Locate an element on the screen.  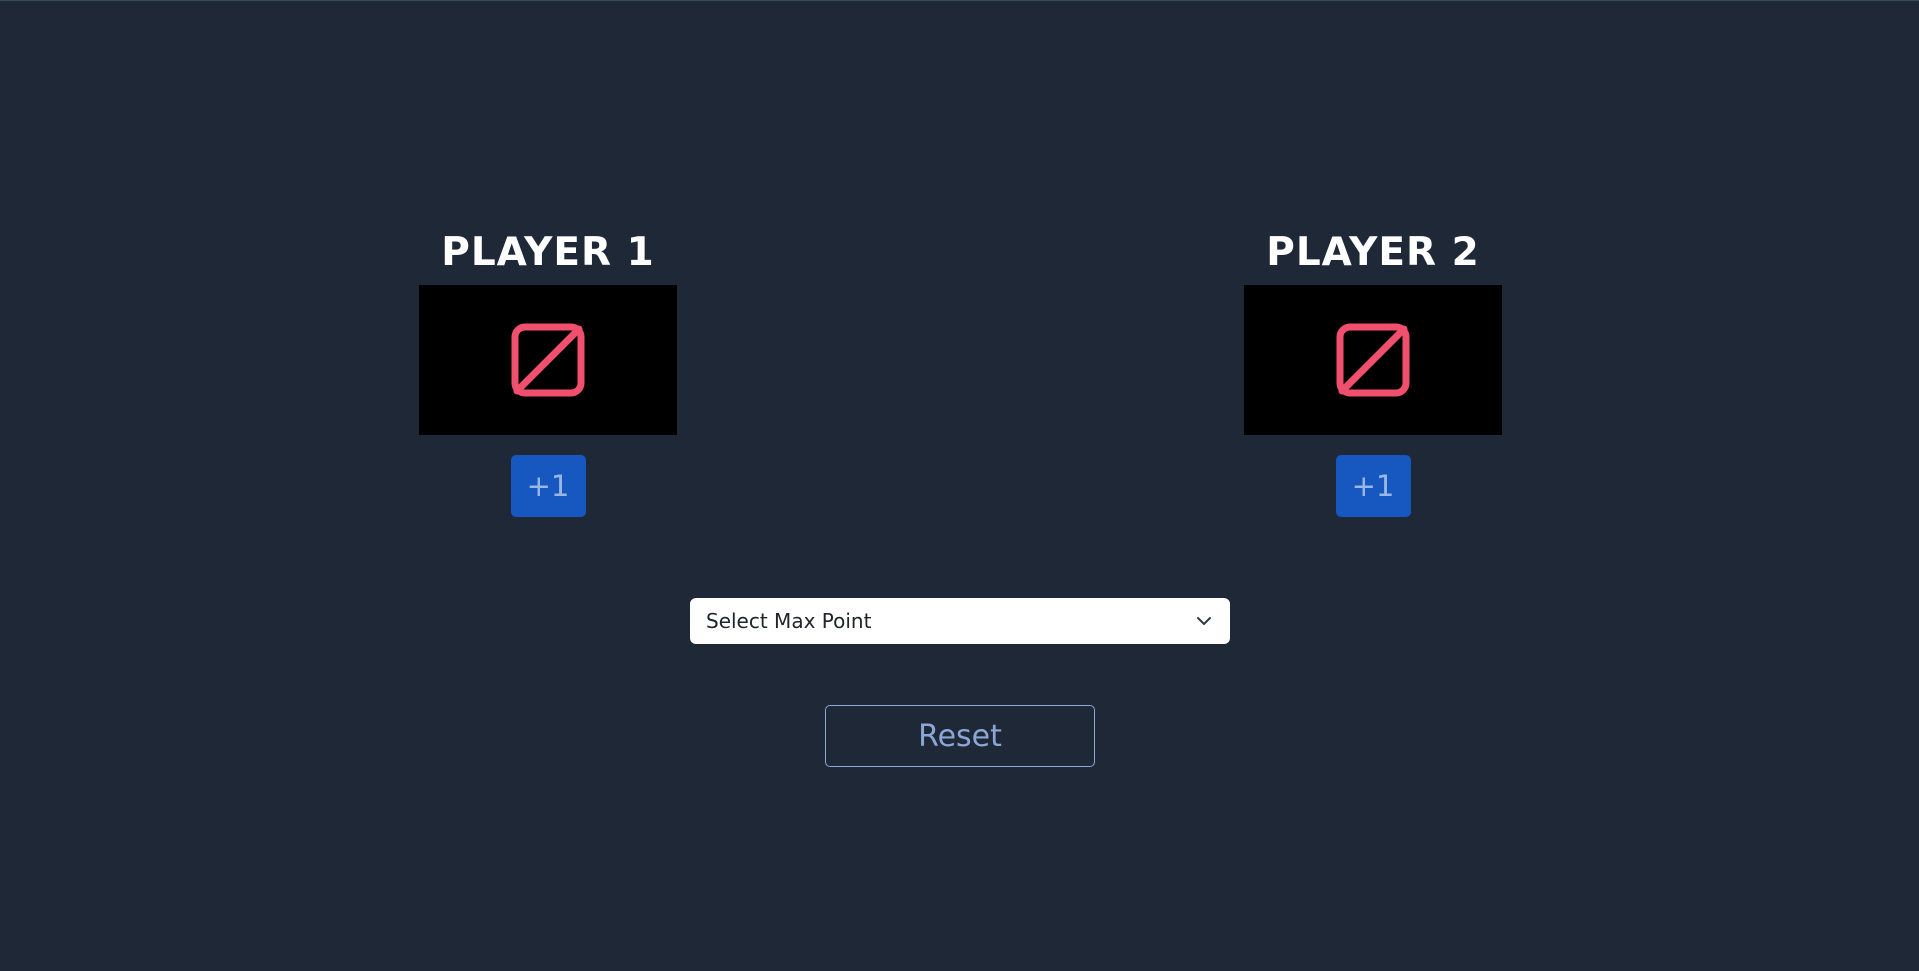
player-2-score-display is located at coordinates (1373, 360).